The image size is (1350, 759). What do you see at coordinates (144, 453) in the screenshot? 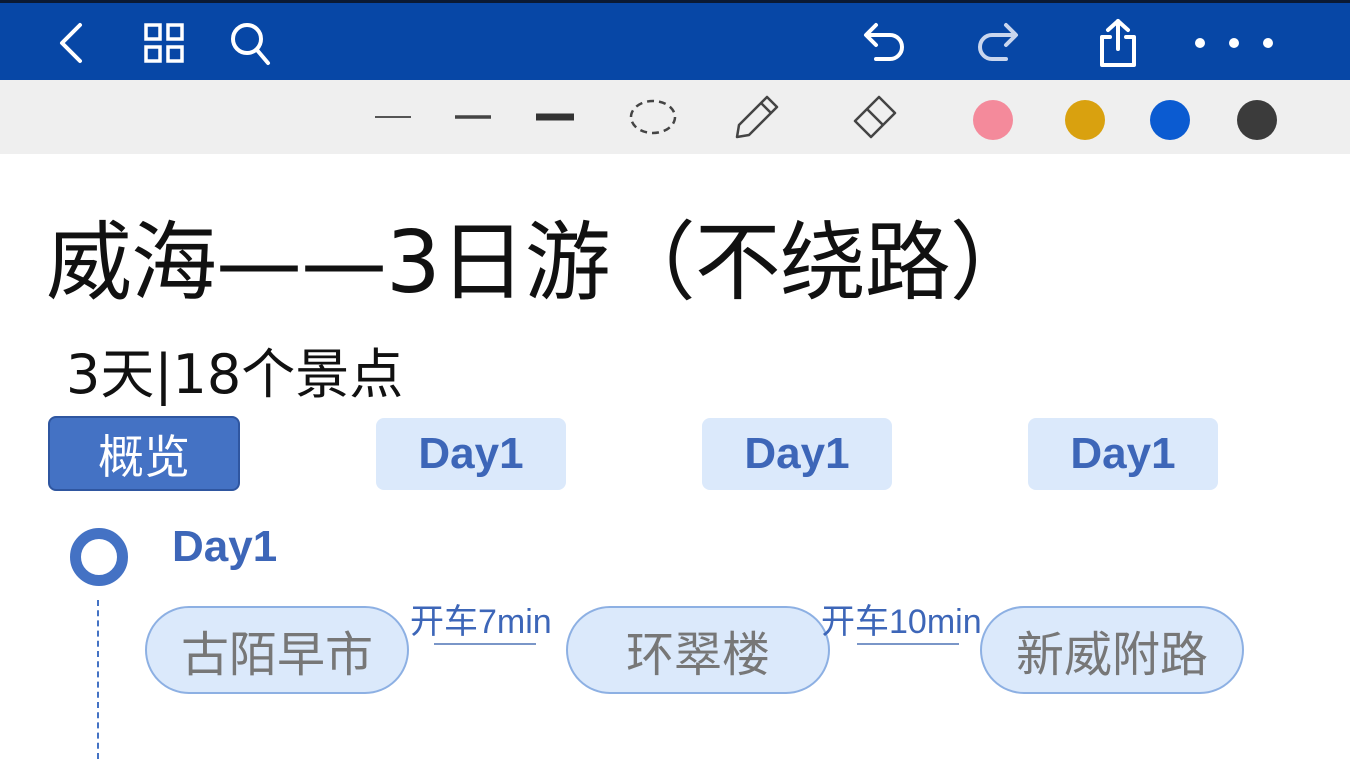
I see `tab-overview: 概览` at bounding box center [144, 453].